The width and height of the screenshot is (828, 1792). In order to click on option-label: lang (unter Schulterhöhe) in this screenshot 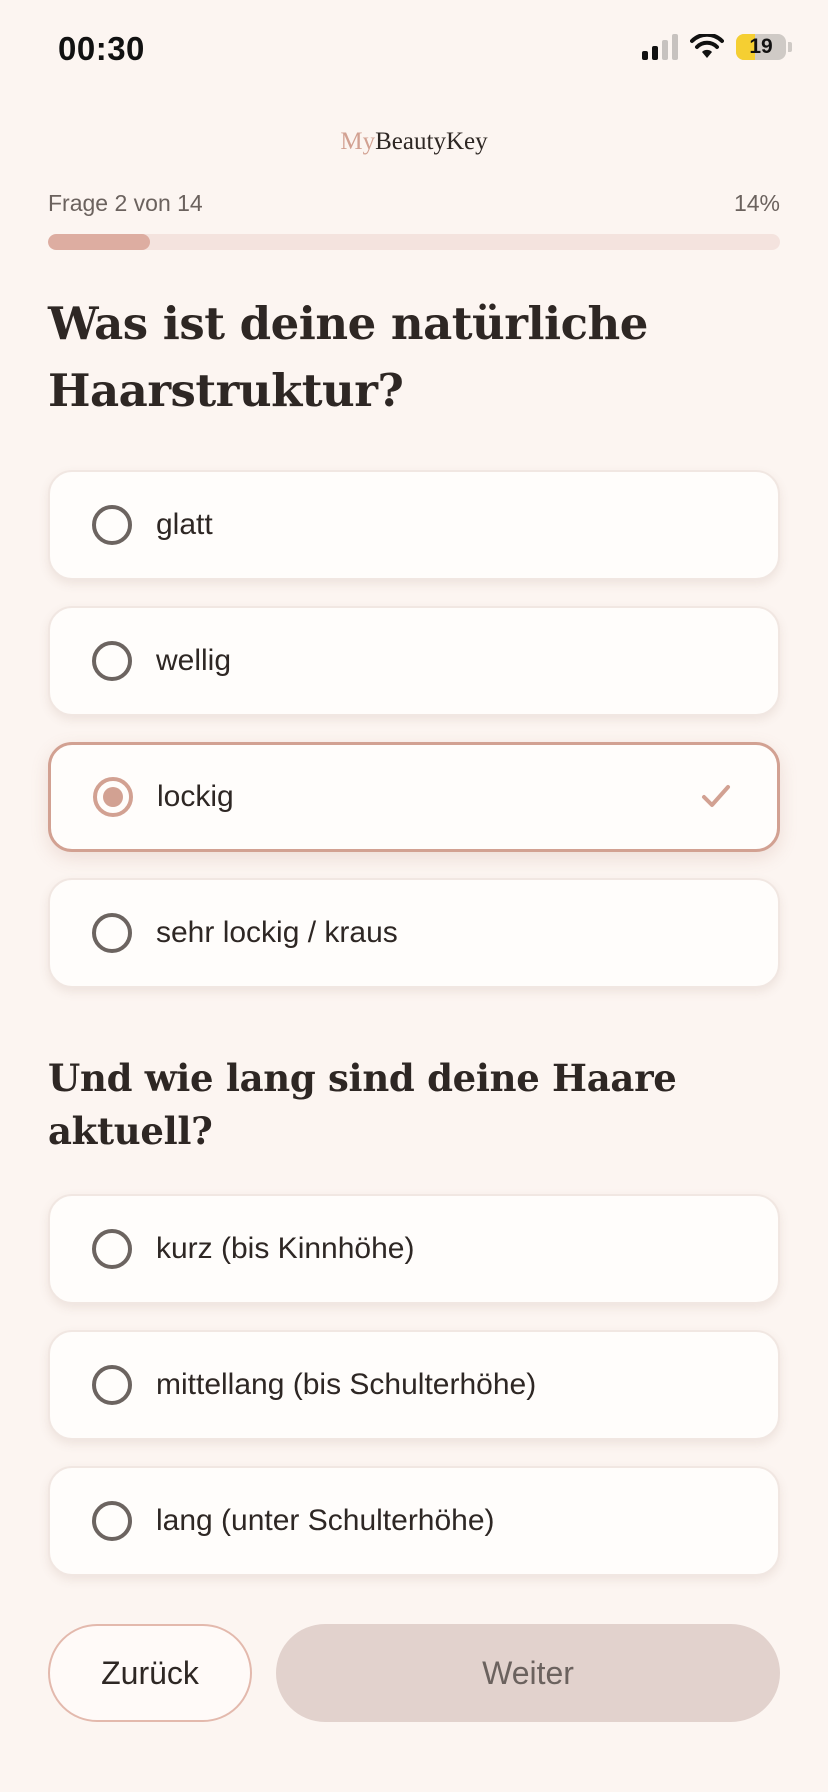, I will do `click(325, 1520)`.